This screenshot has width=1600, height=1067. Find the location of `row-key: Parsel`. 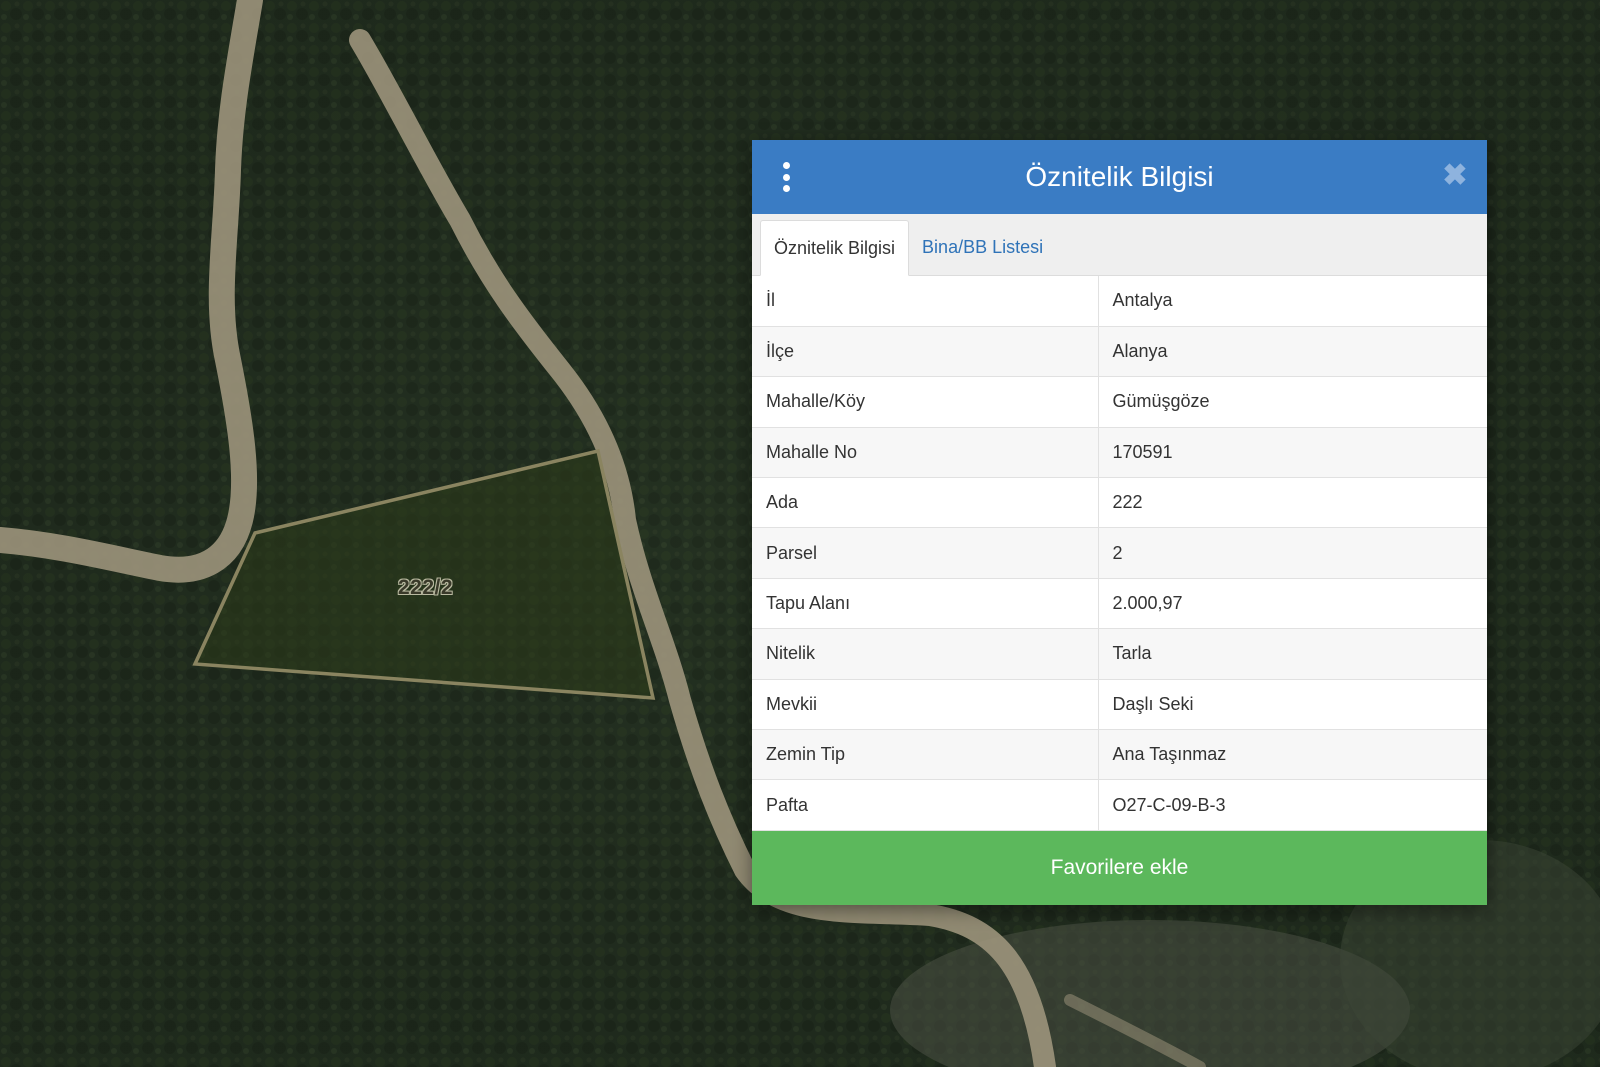

row-key: Parsel is located at coordinates (925, 553).